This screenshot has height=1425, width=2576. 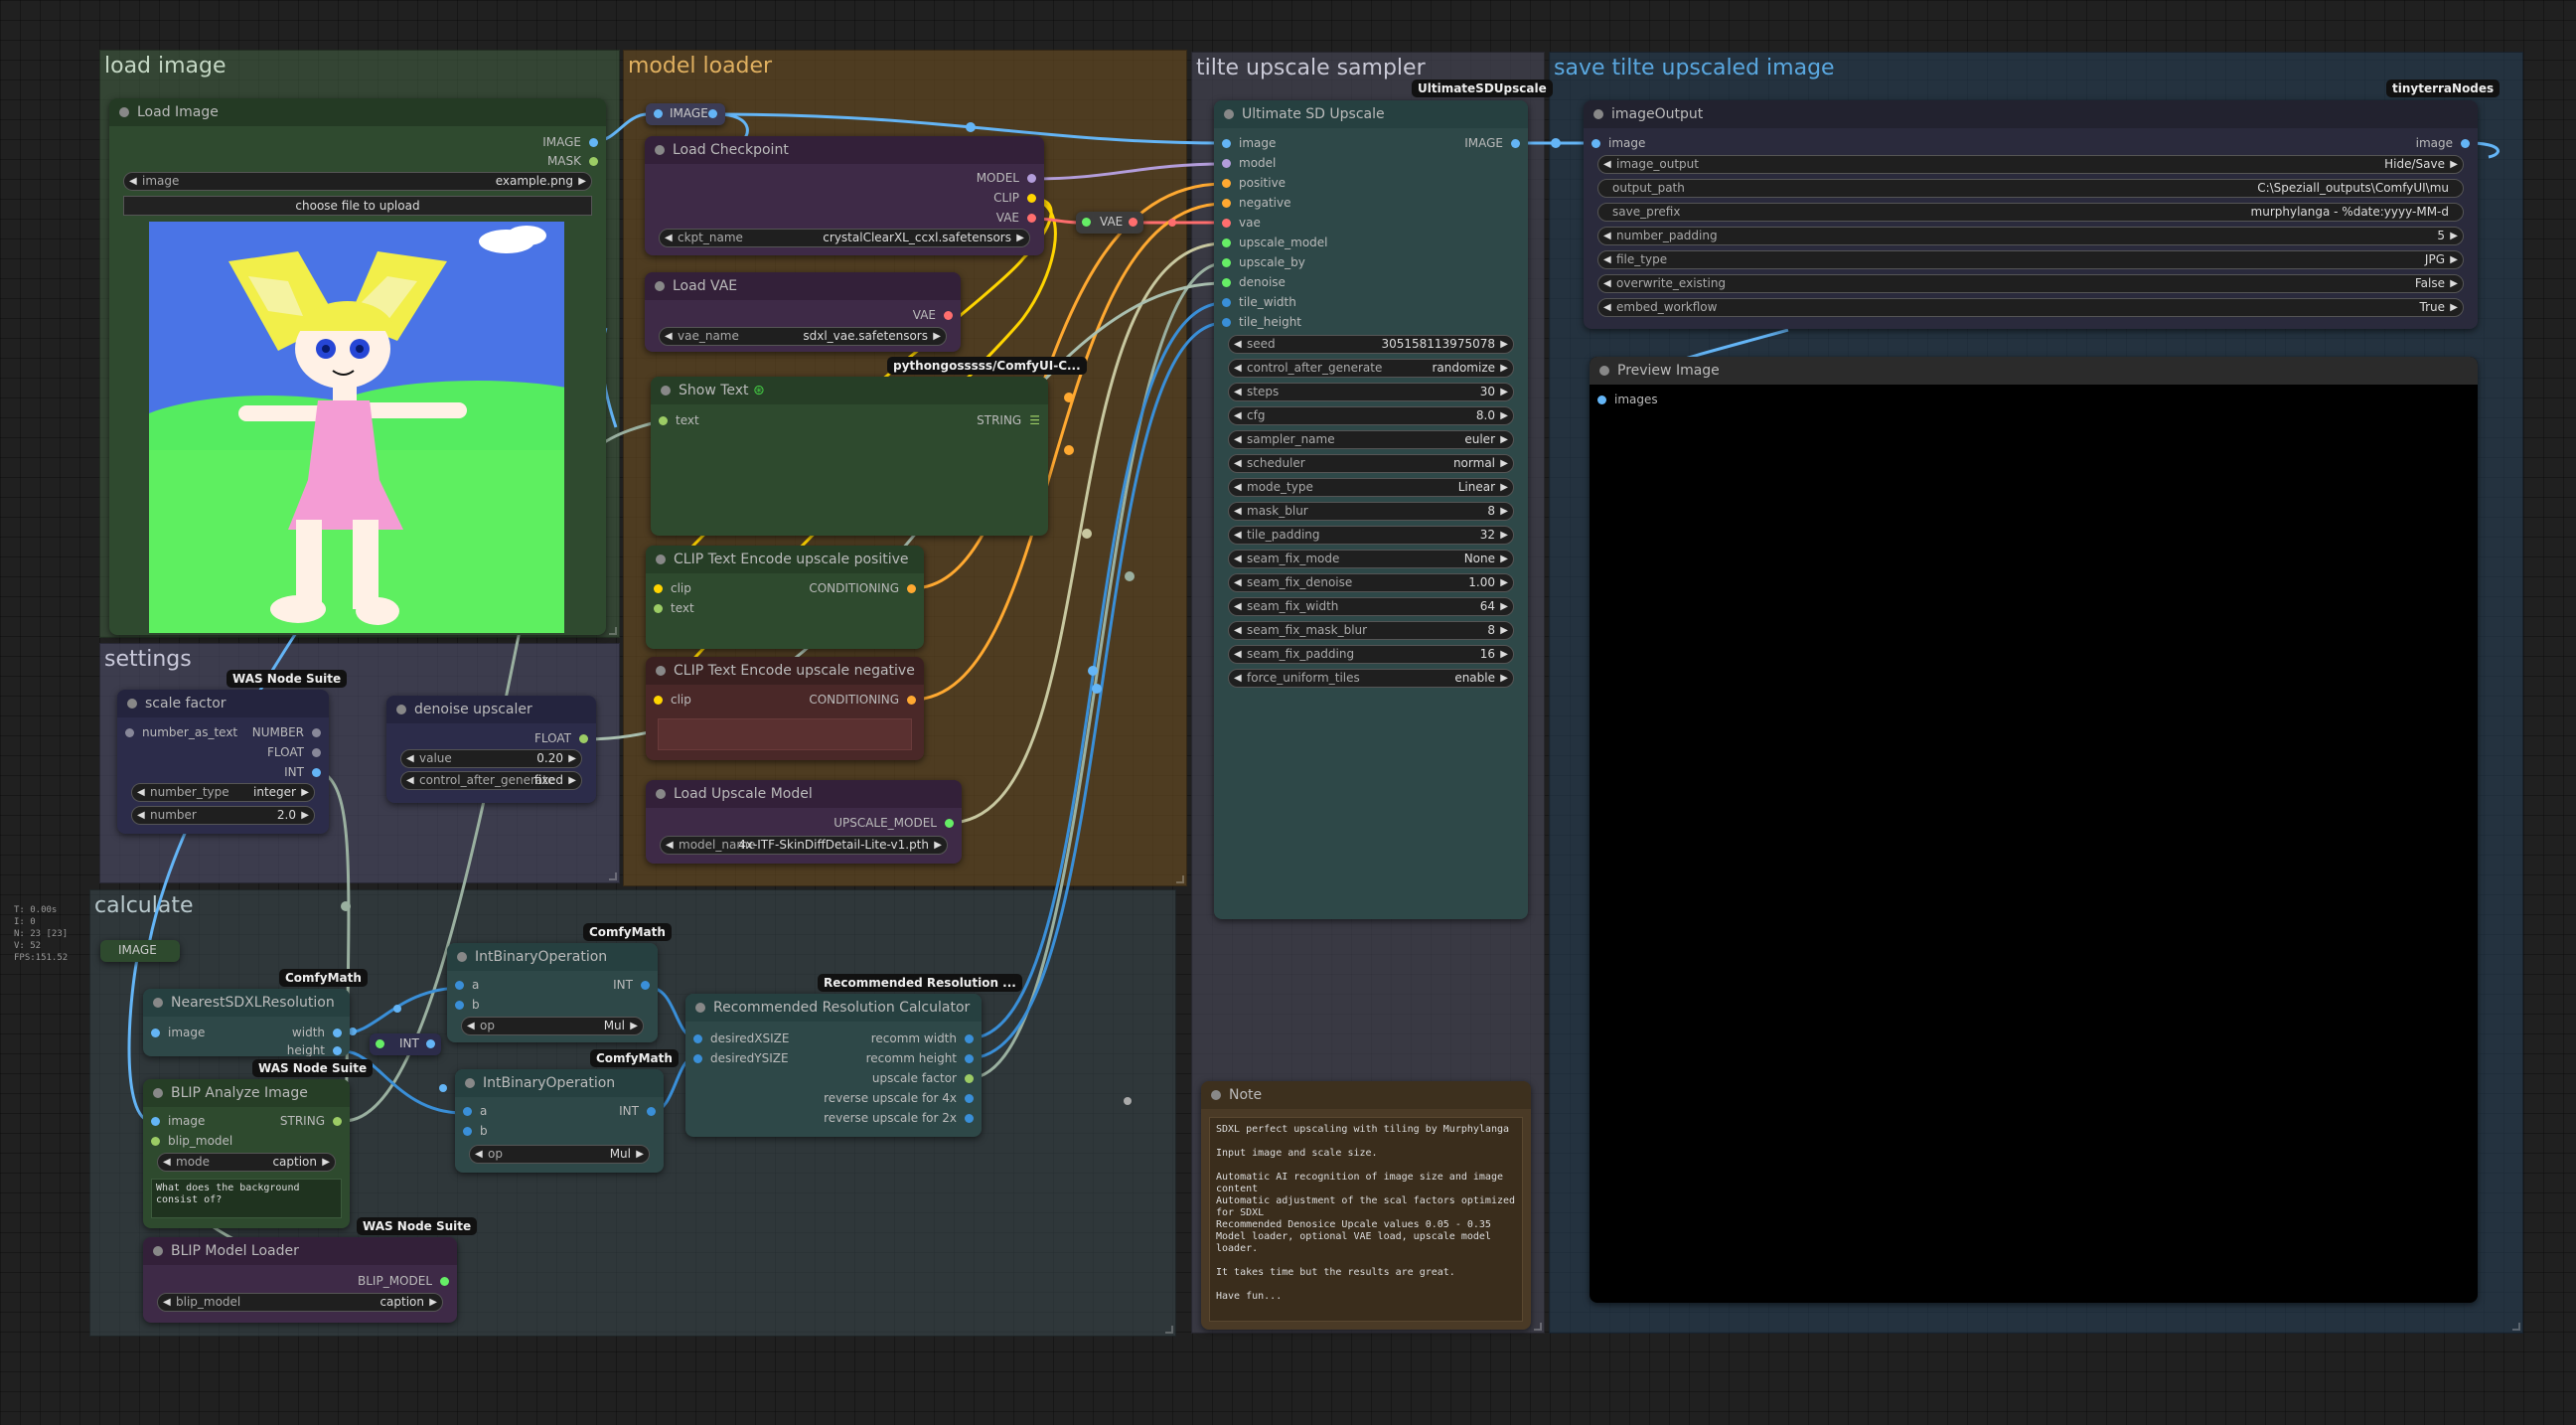 What do you see at coordinates (338, 1121) in the screenshot?
I see `slot-dot-string` at bounding box center [338, 1121].